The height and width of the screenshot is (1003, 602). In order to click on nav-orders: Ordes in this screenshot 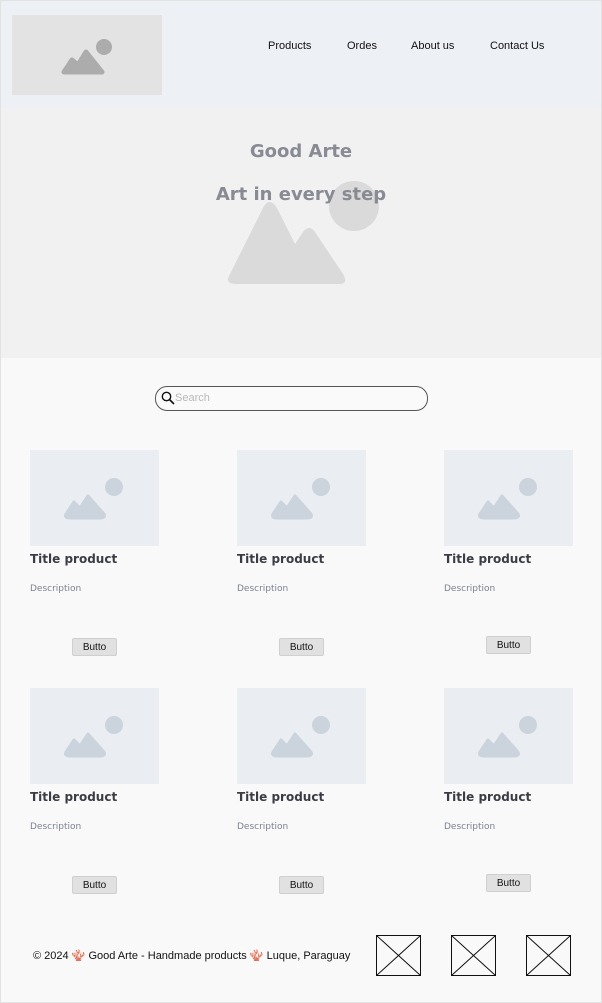, I will do `click(362, 46)`.